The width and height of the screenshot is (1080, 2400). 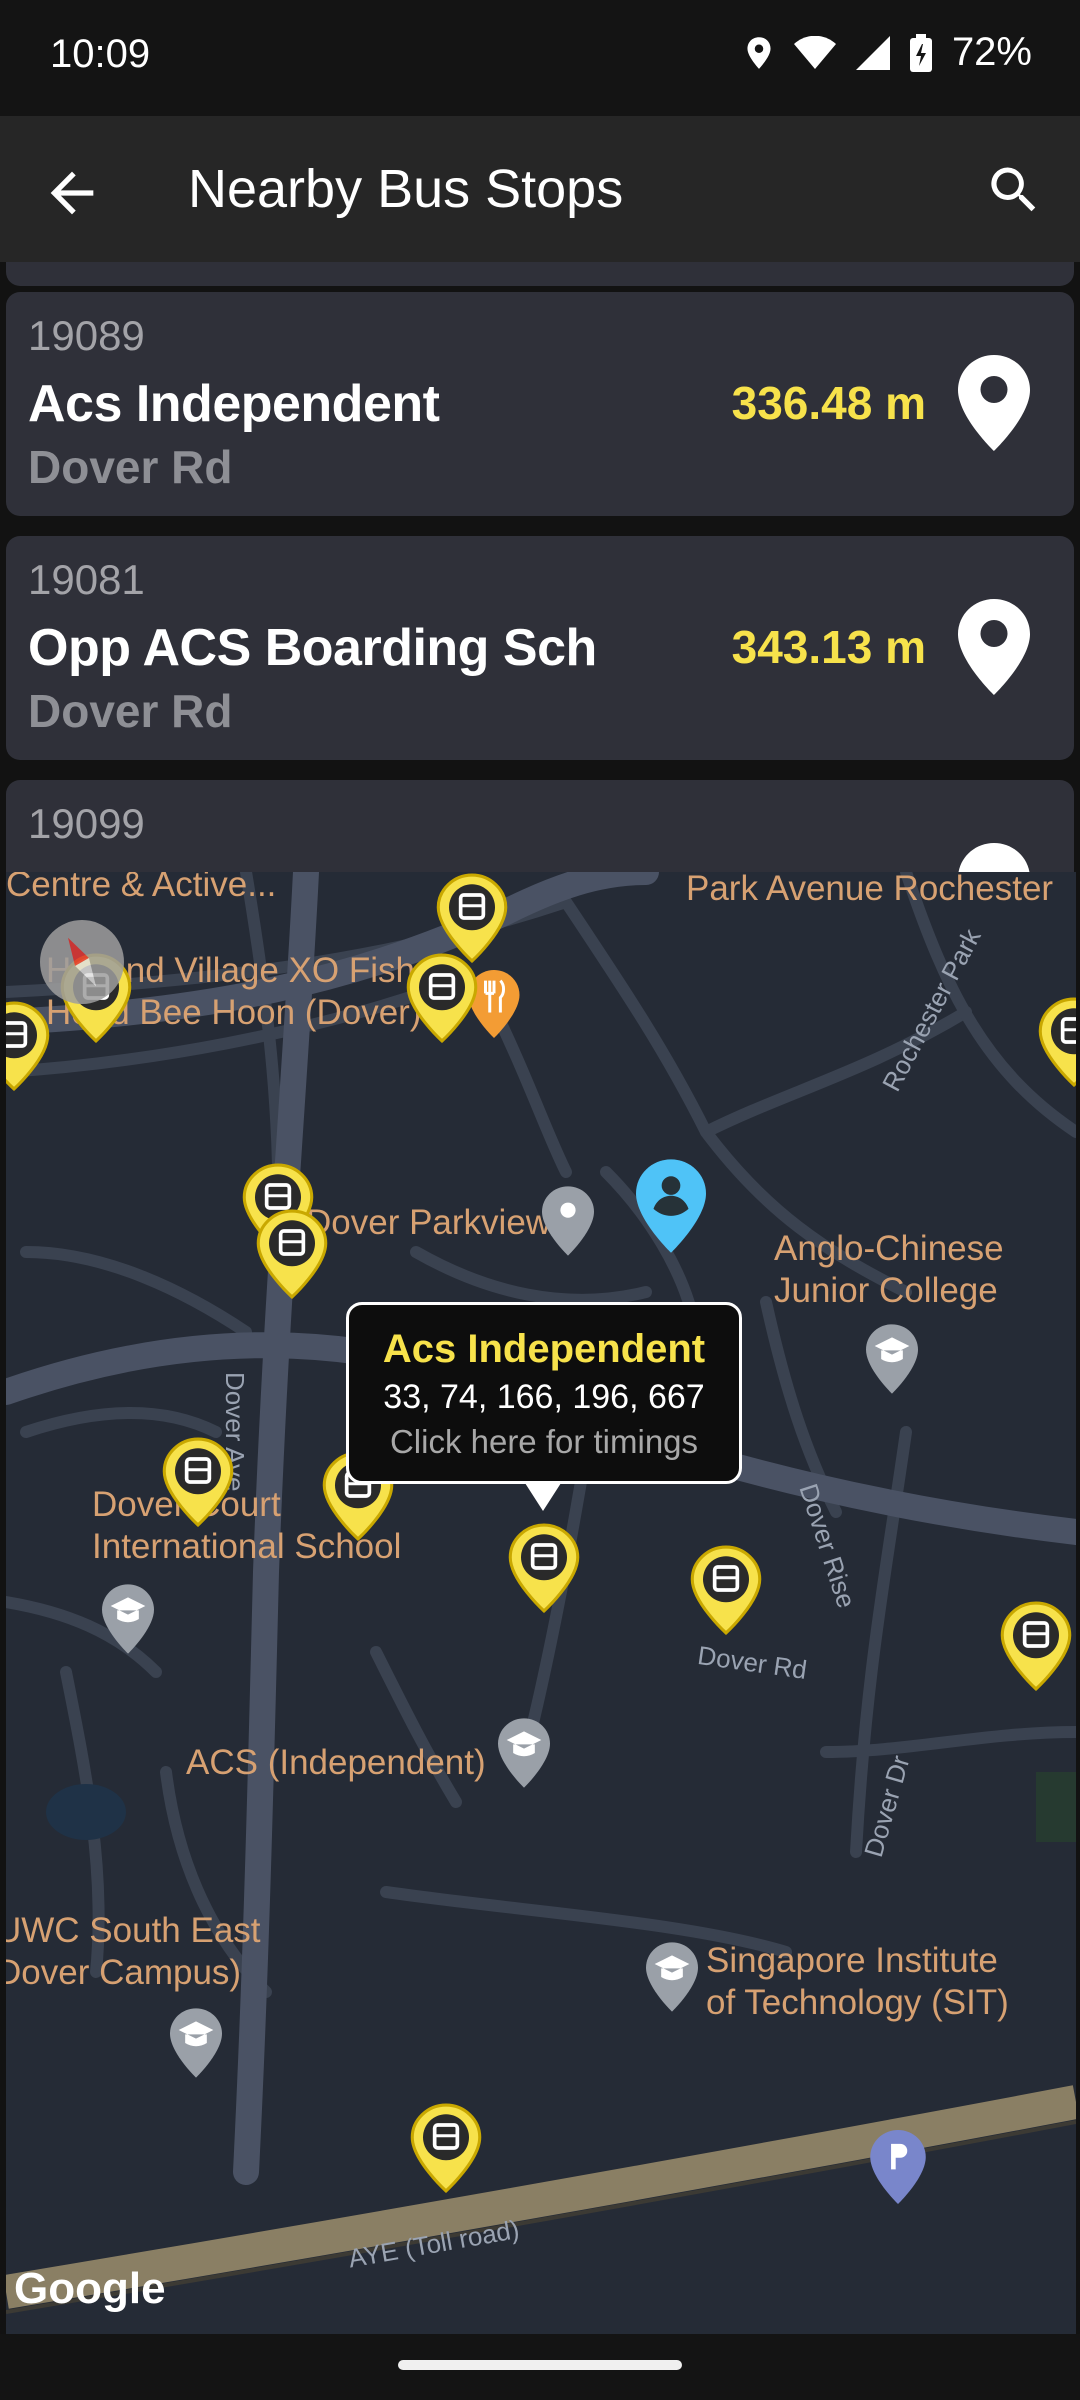 I want to click on callout-services: 33, 74, 166, 196, 667, so click(x=544, y=1397).